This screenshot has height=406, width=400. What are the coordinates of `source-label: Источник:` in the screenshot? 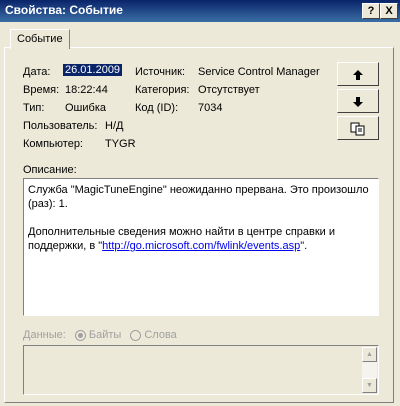 It's located at (160, 72).